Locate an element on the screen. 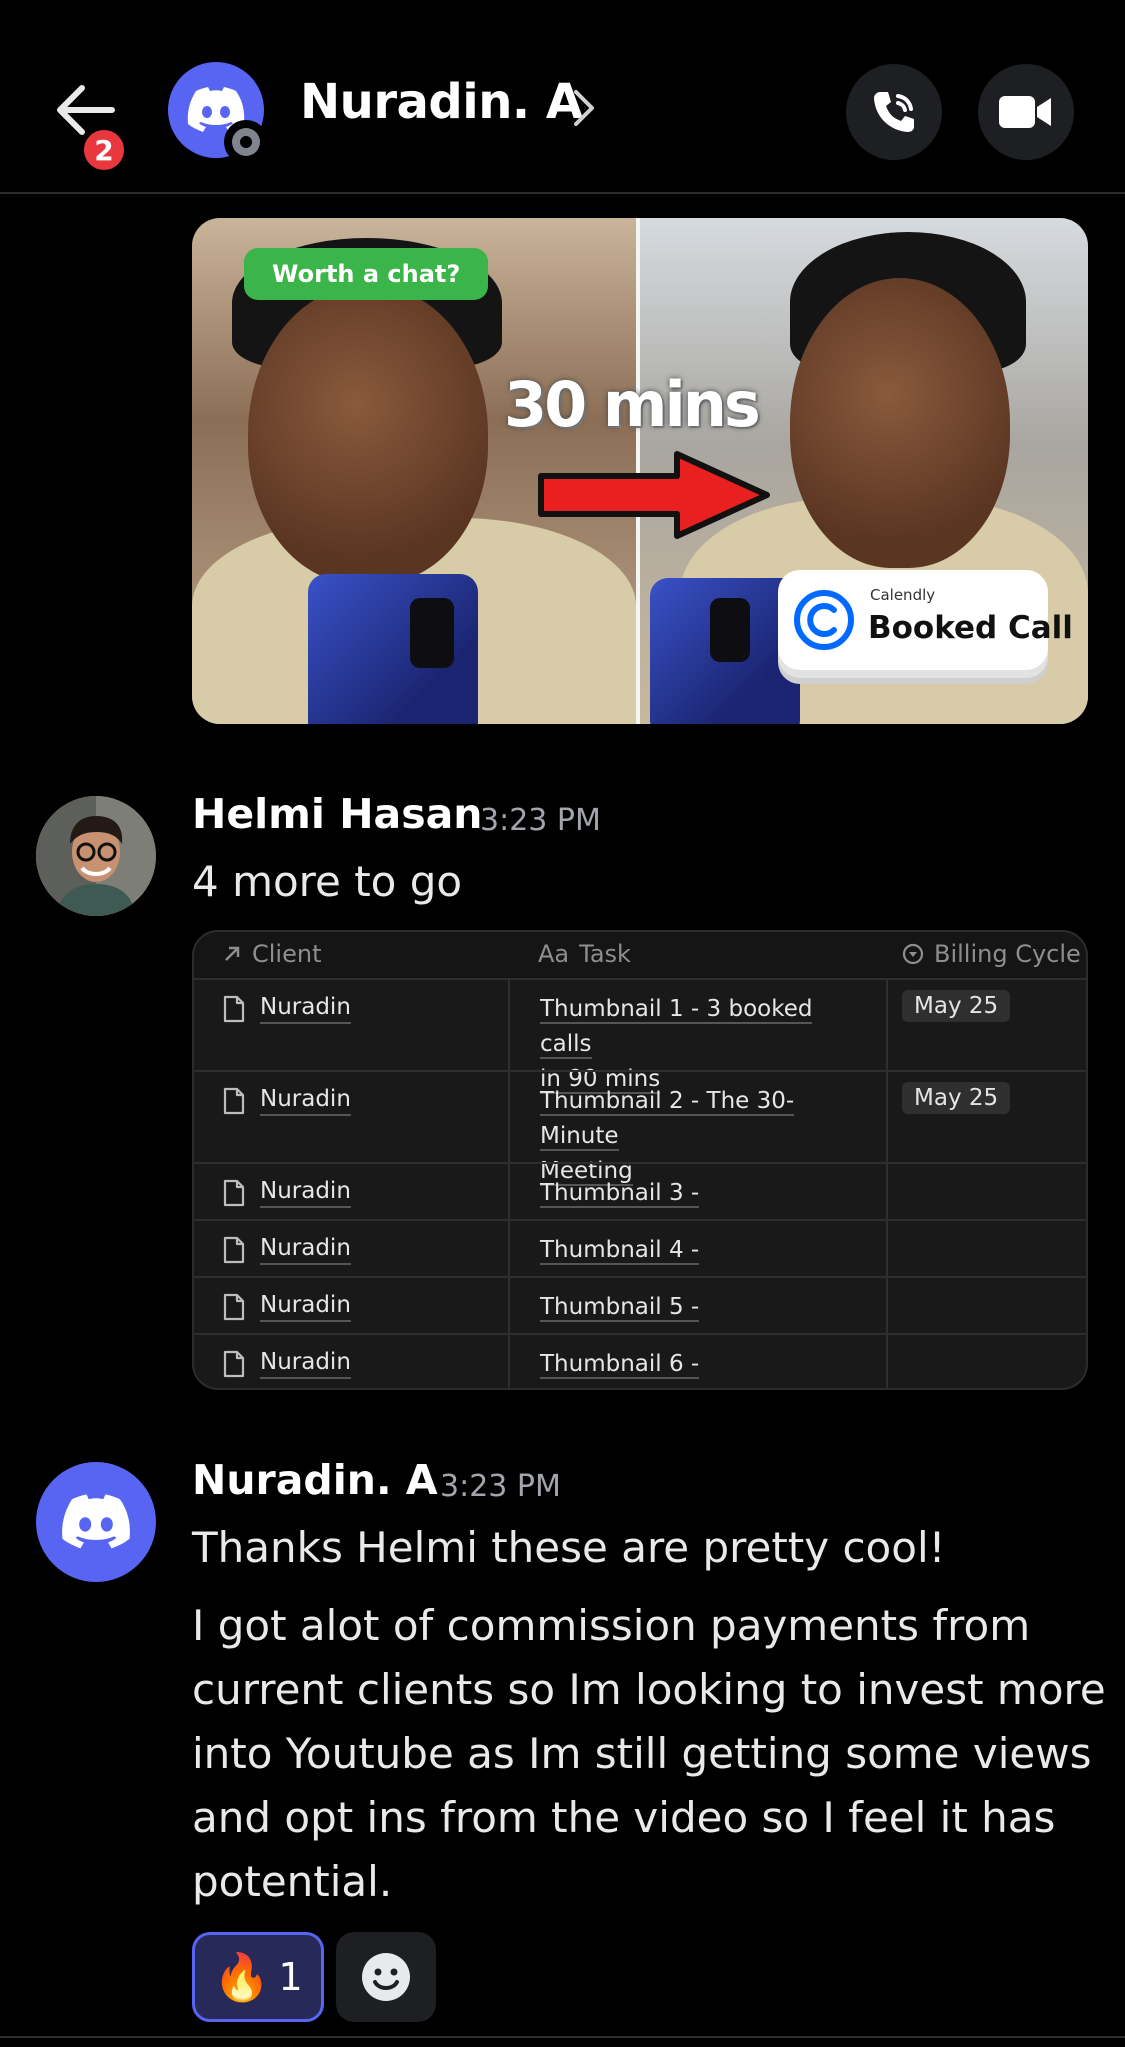 The width and height of the screenshot is (1125, 2047). table-header: Client Aa Task Billing Cycle is located at coordinates (640, 955).